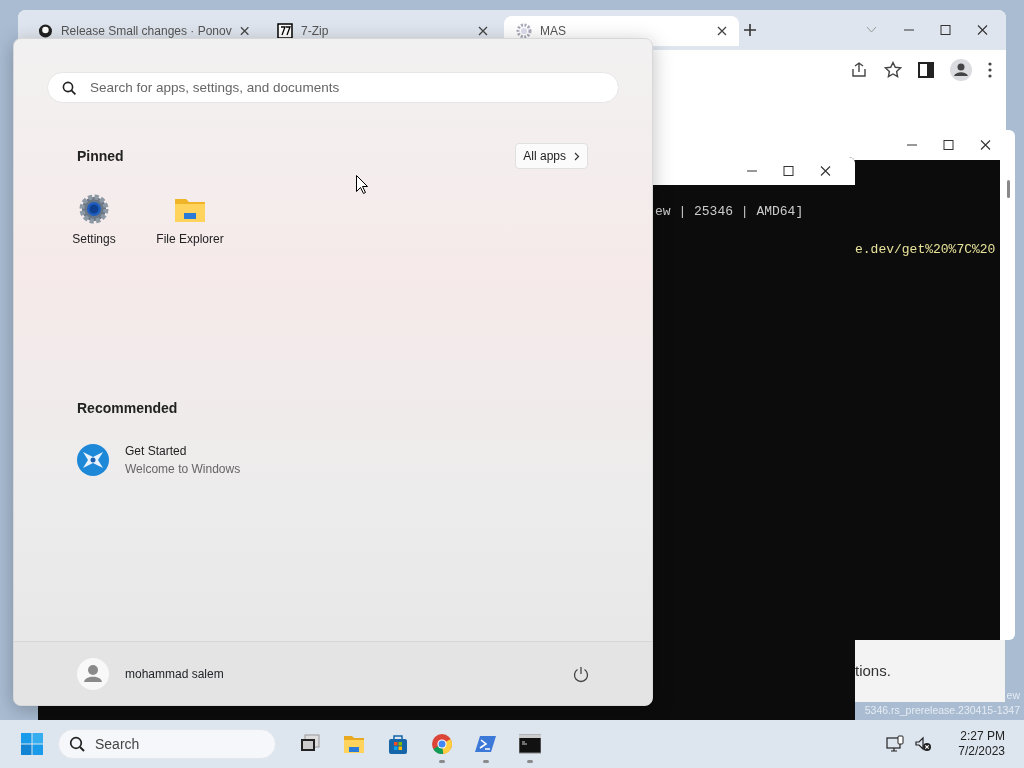  What do you see at coordinates (167, 744) in the screenshot?
I see `taskbar-search-field: Search` at bounding box center [167, 744].